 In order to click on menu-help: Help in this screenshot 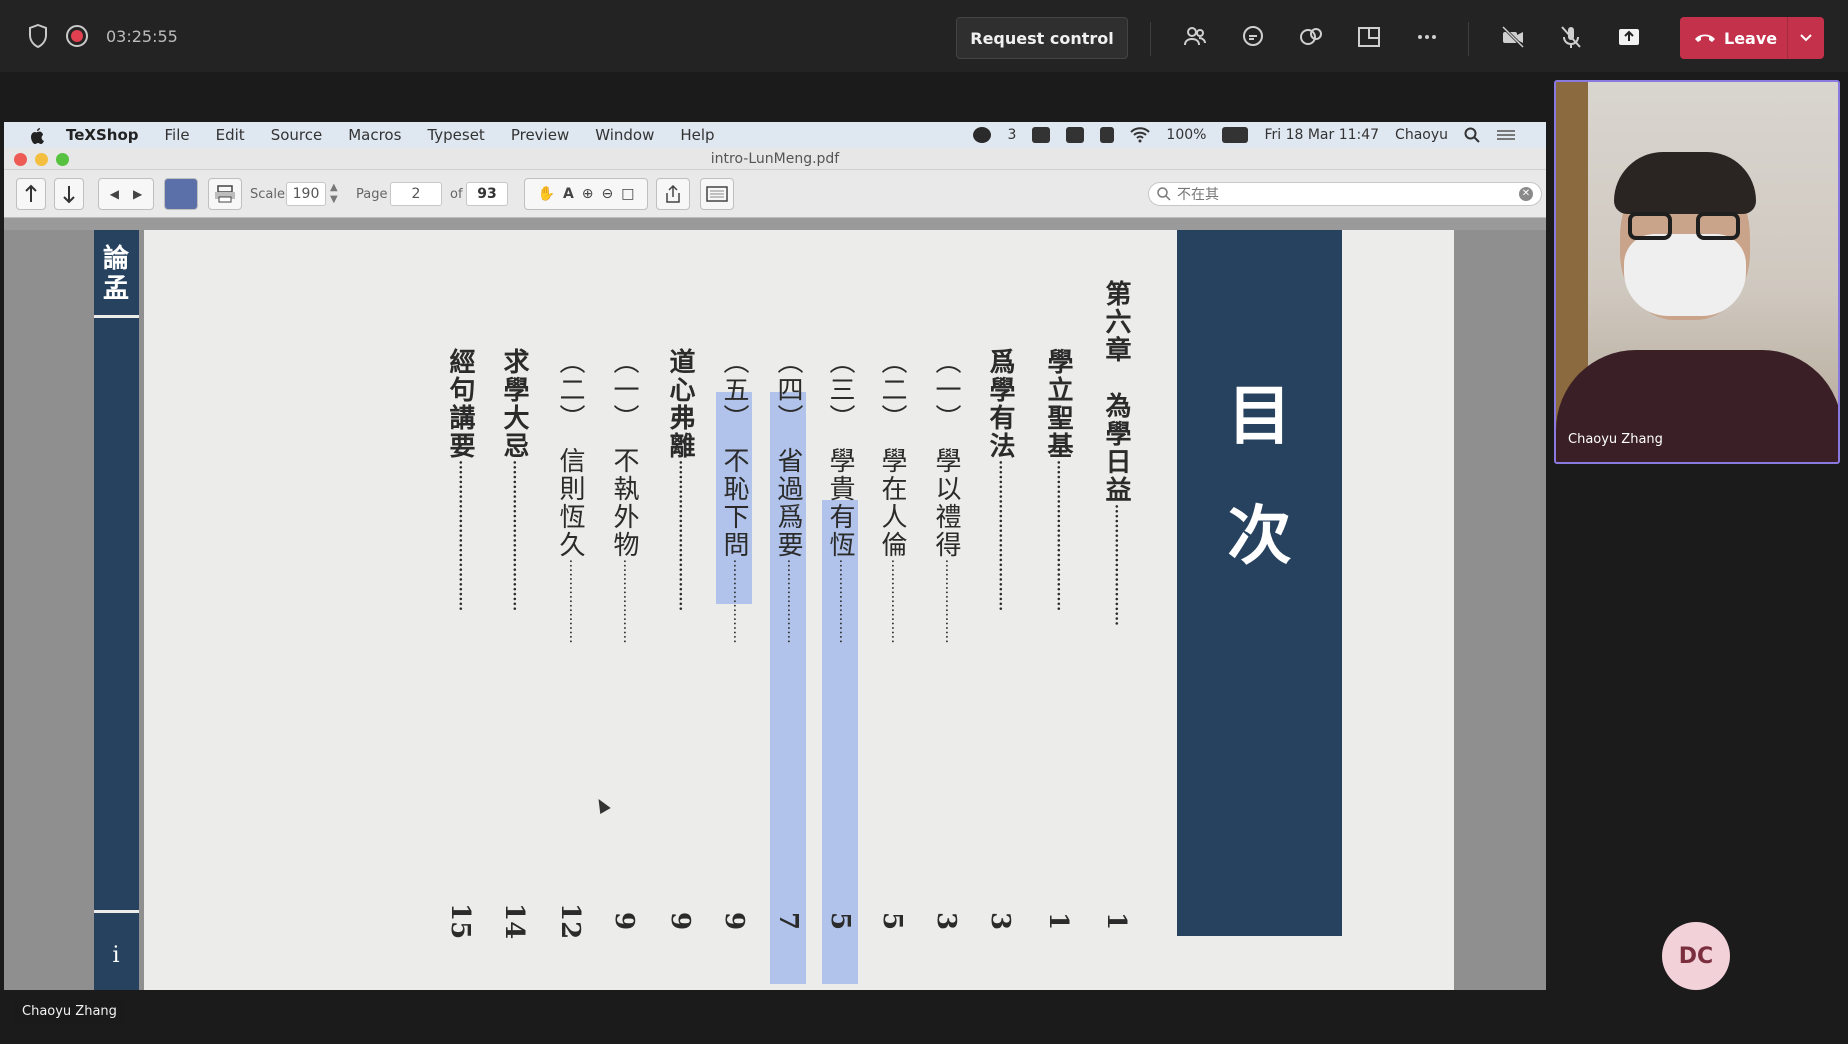, I will do `click(697, 135)`.